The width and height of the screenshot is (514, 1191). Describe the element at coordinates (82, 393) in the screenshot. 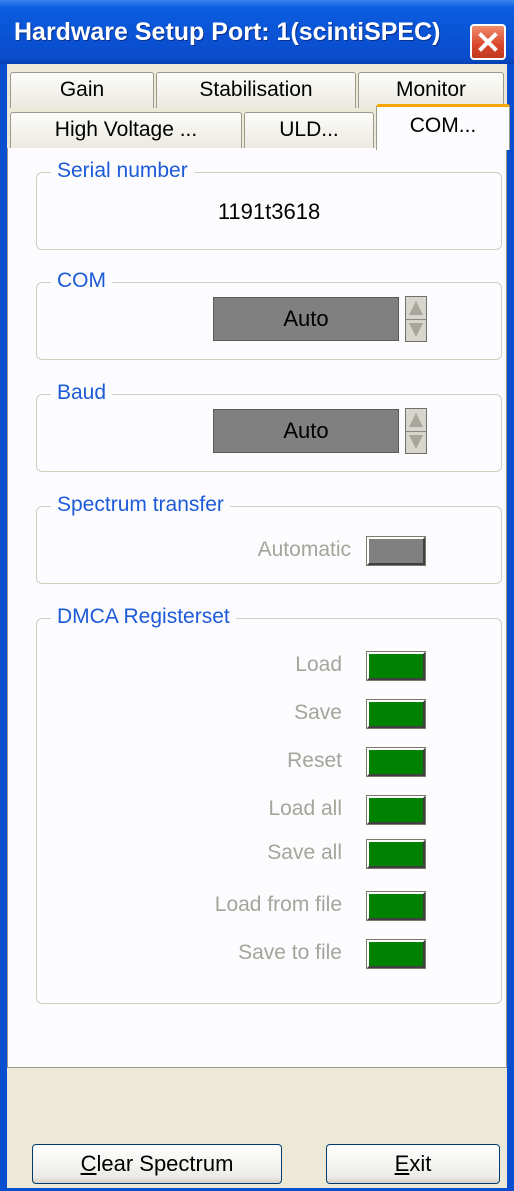

I see `baud-title: Baud` at that location.